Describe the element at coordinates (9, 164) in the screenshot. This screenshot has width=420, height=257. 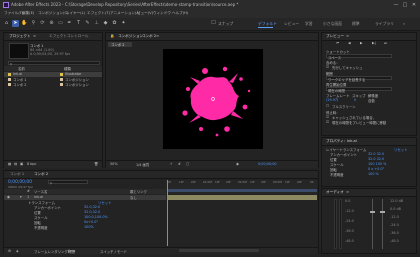
I see `interpret-footage-icon: ▦` at that location.